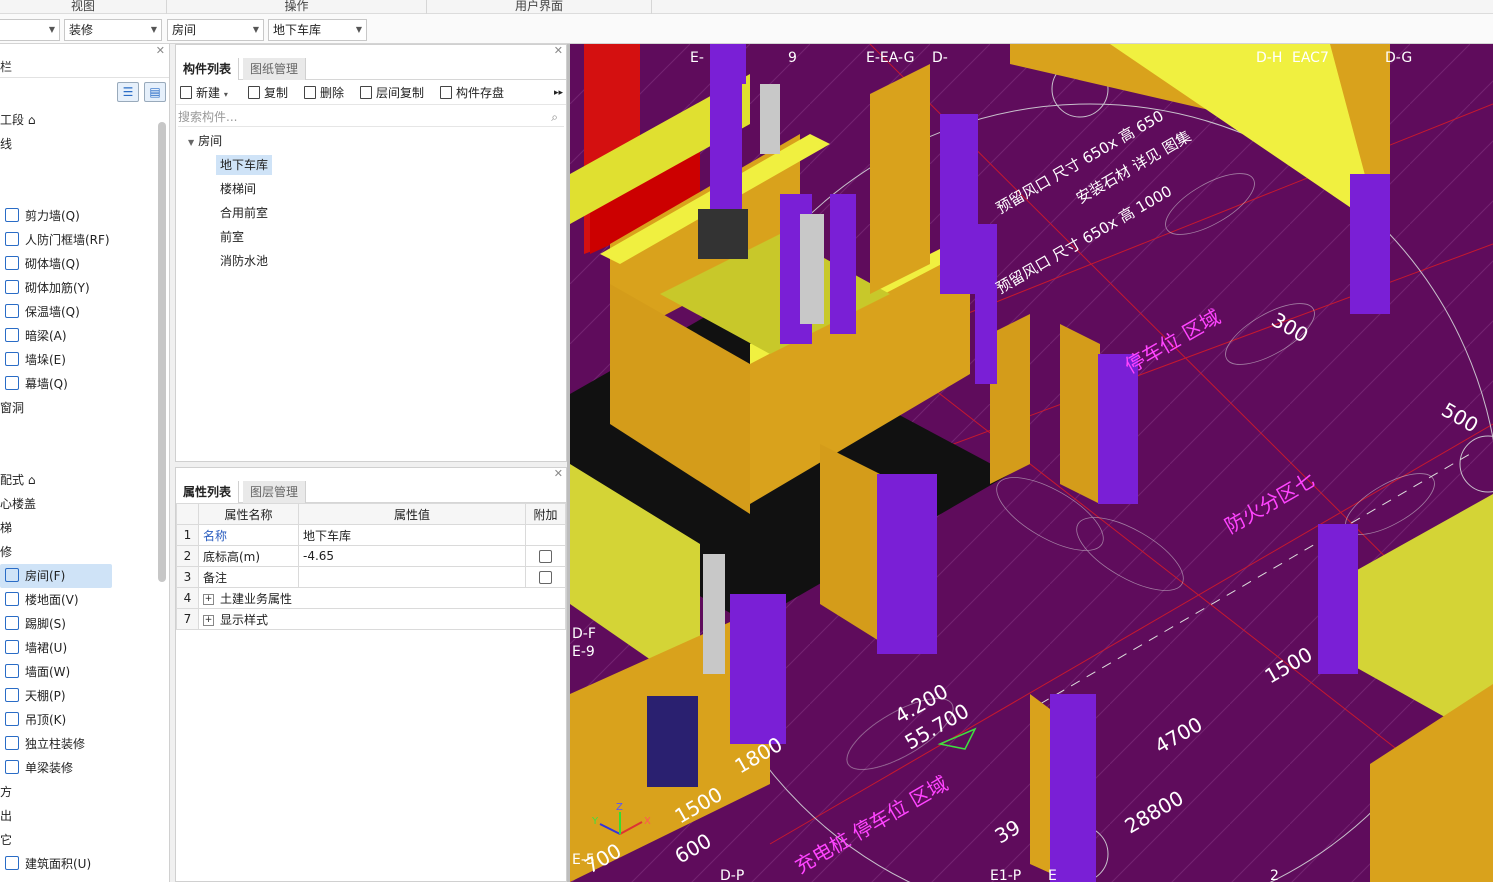 The width and height of the screenshot is (1493, 882). I want to click on nav-item-label: 窗洞, so click(12, 408).